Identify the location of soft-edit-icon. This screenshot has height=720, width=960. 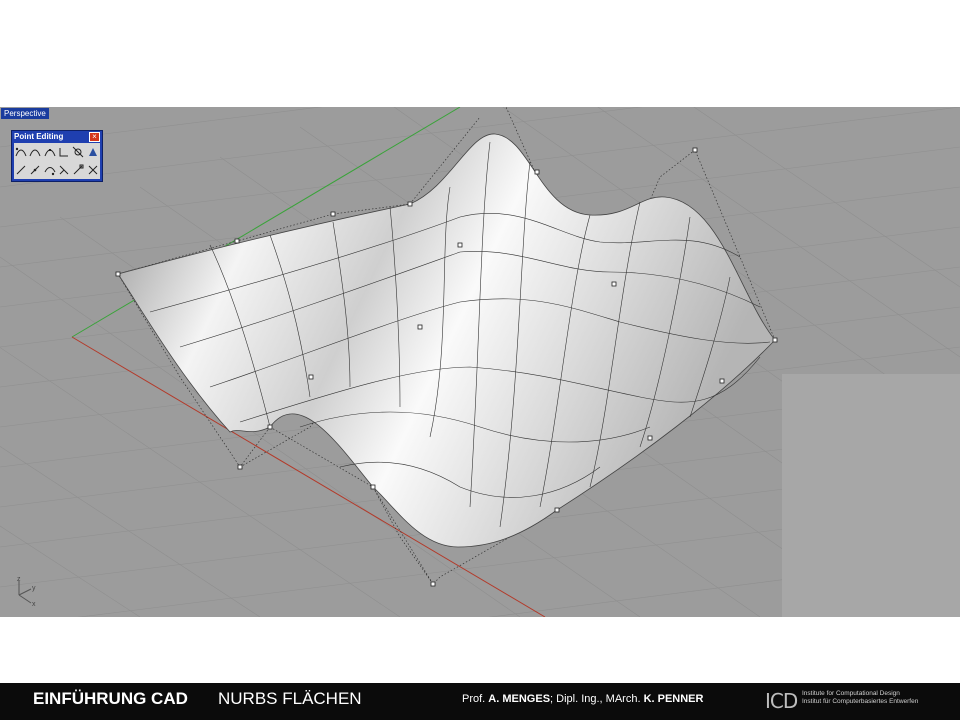
(78, 170).